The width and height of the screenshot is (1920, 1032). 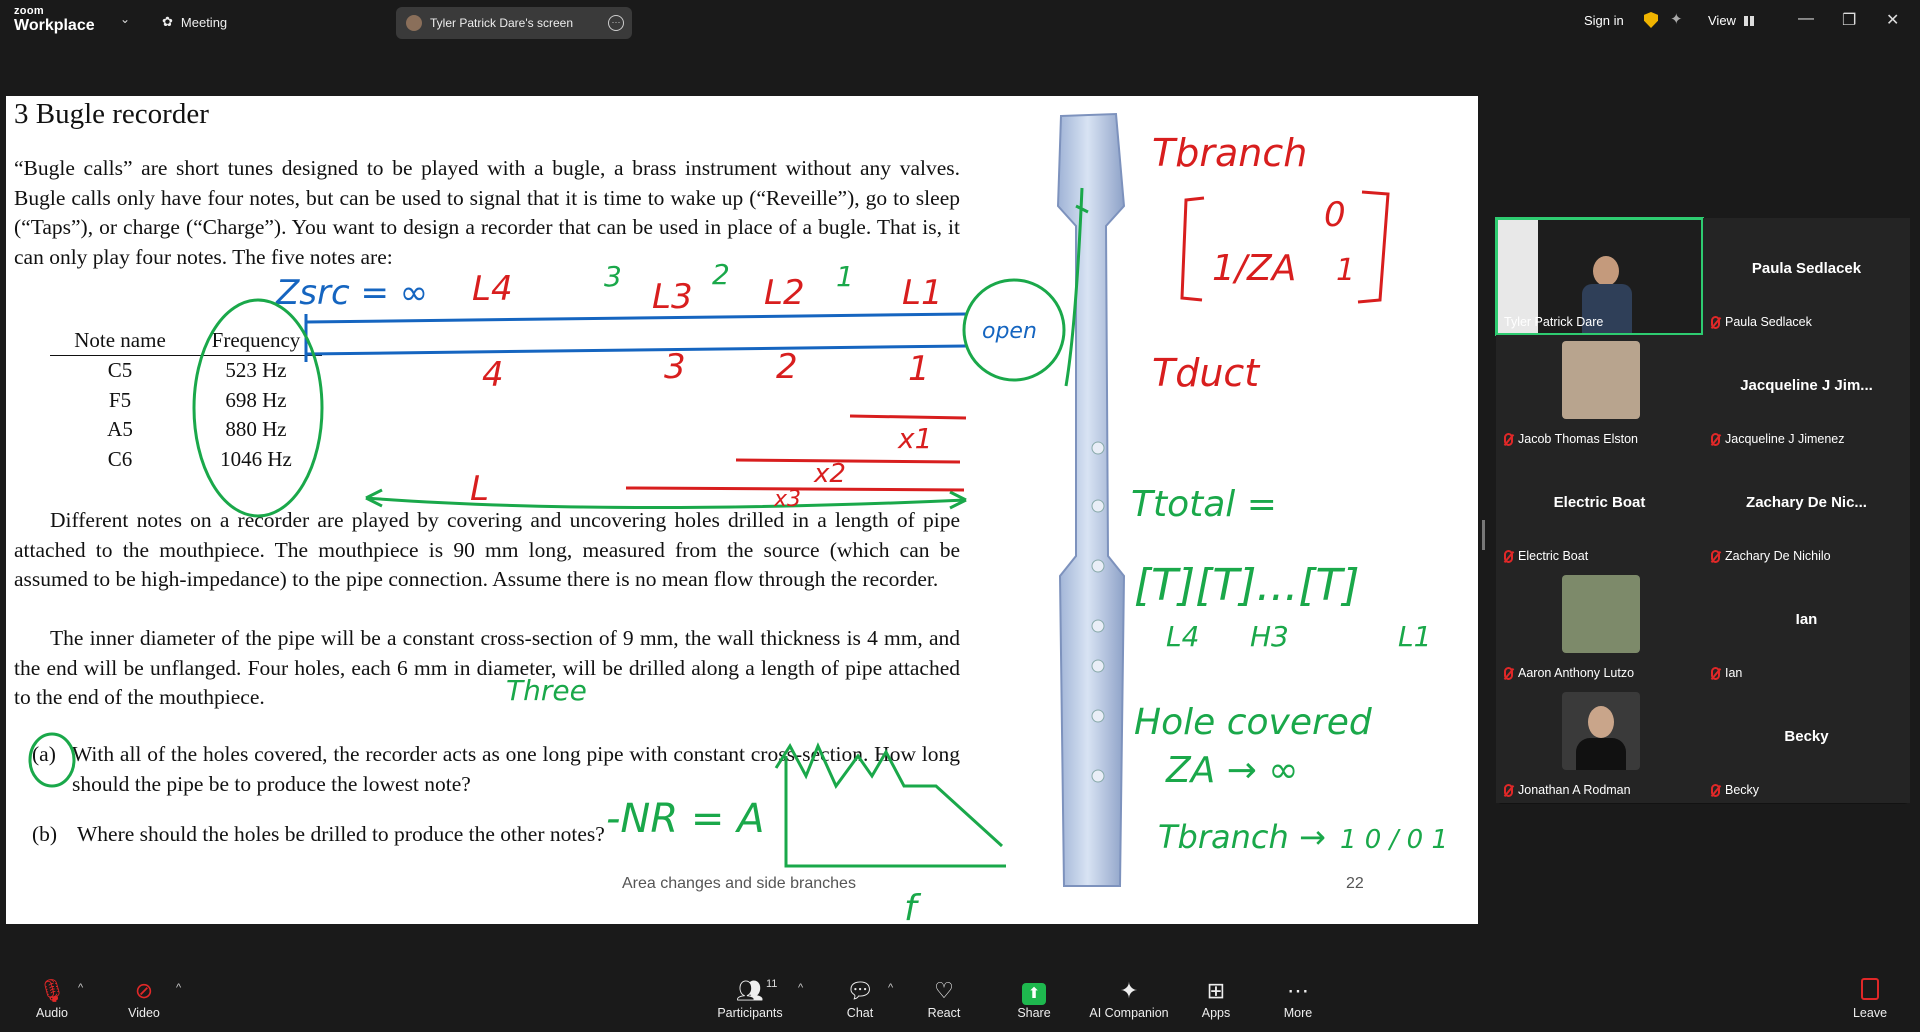 I want to click on ai-companion-button: ✦ AI Companion, so click(x=1129, y=999).